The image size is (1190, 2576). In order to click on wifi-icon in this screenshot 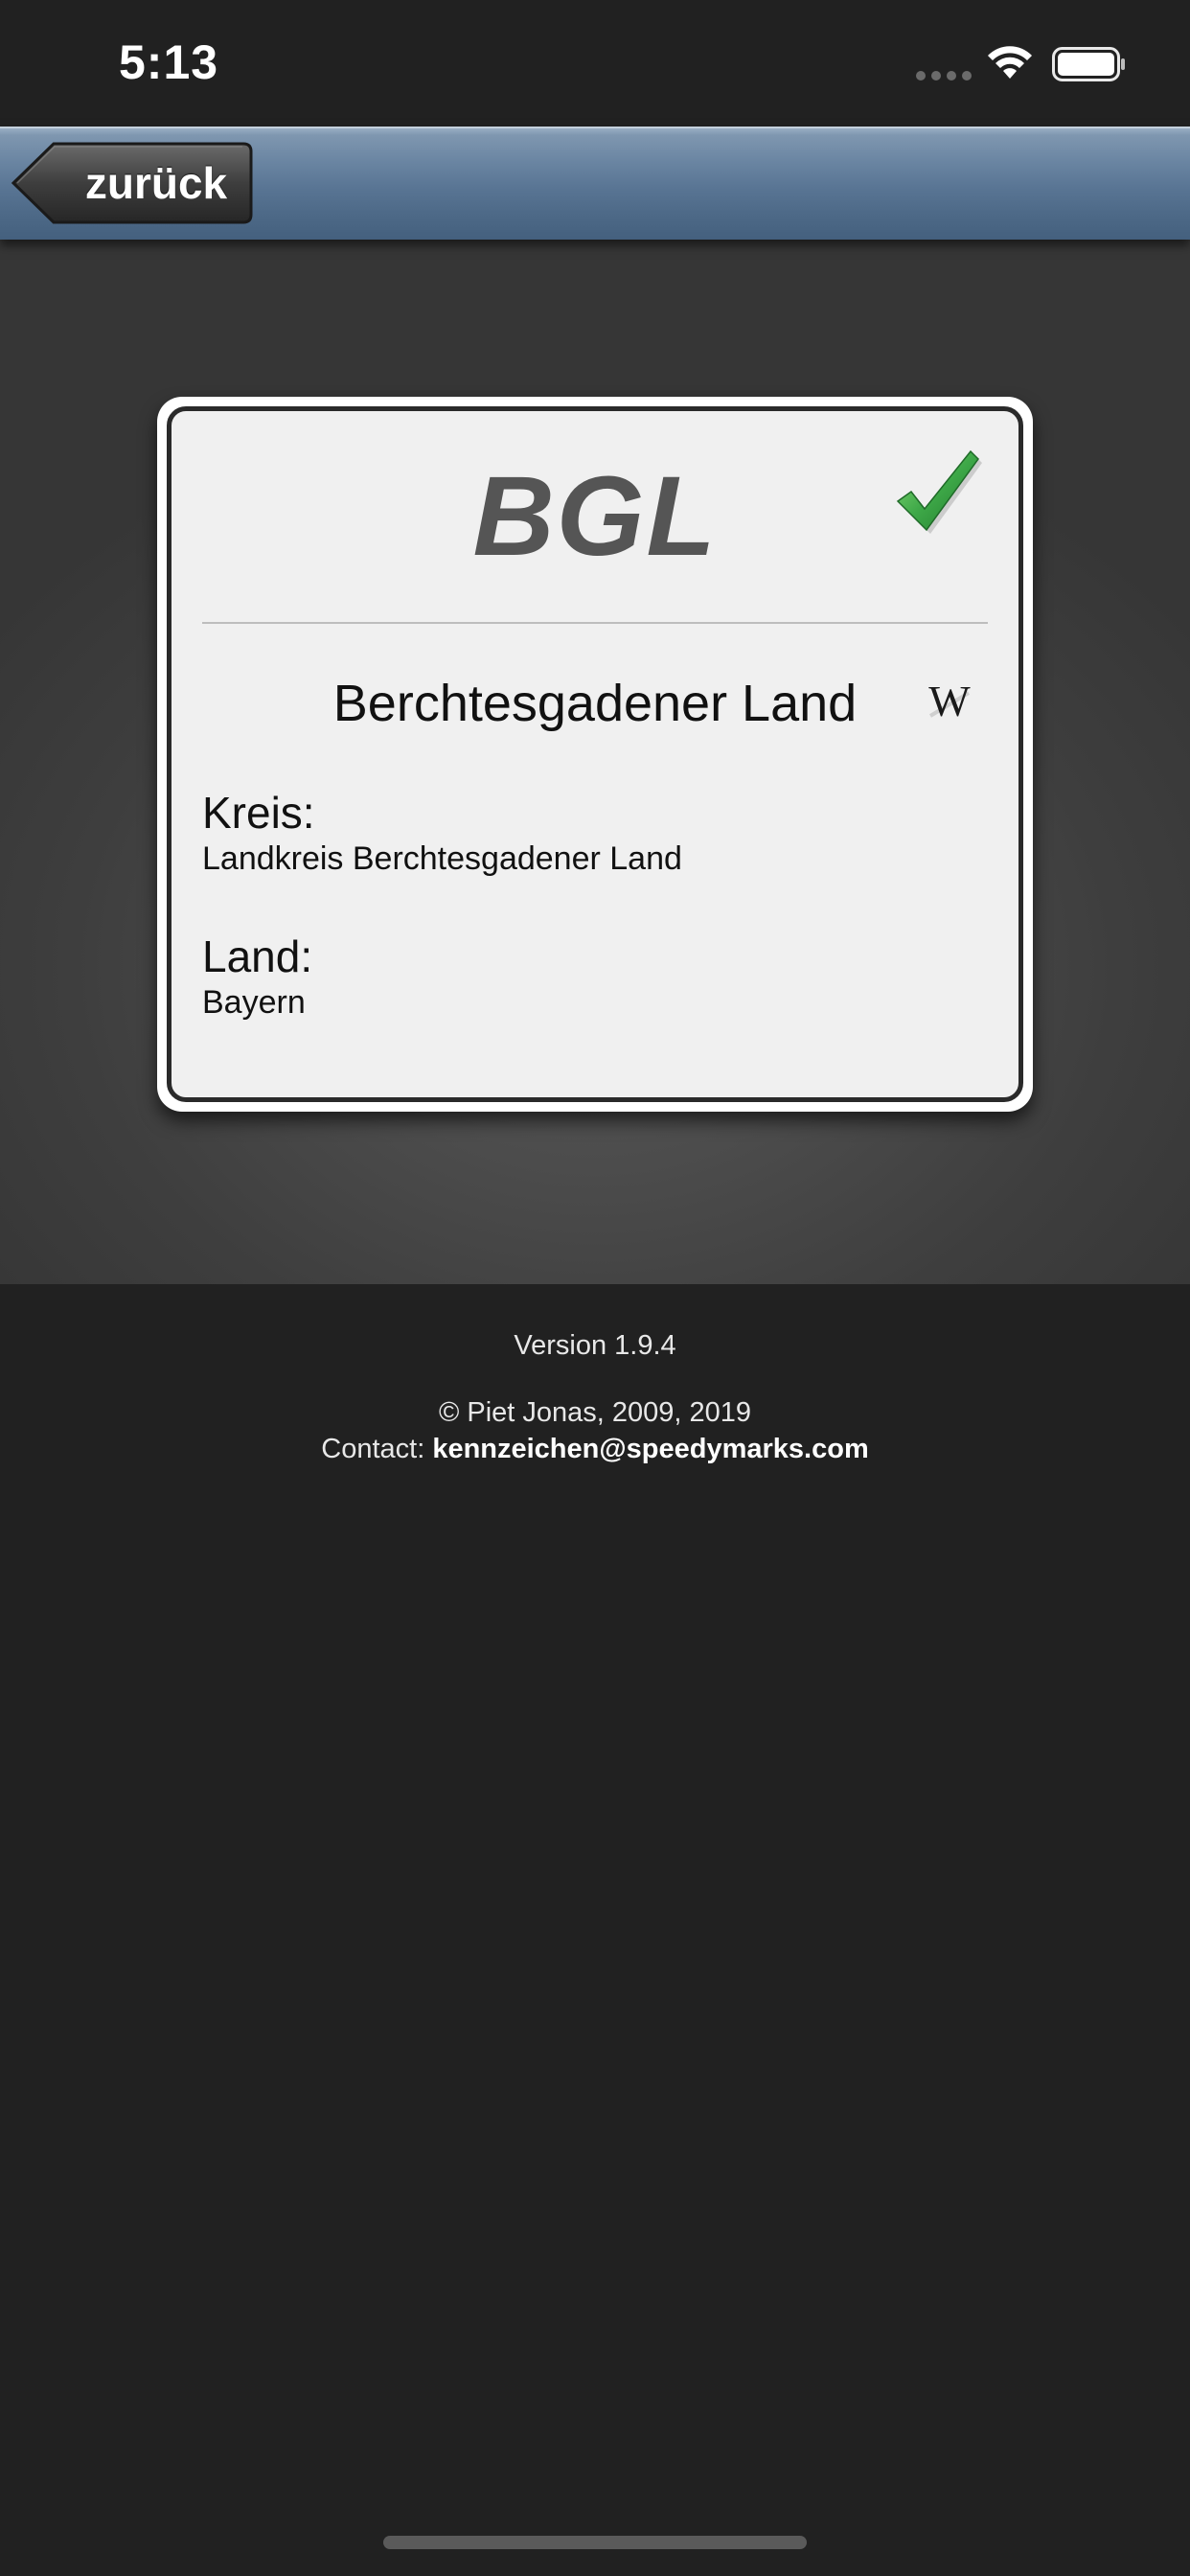, I will do `click(1010, 63)`.